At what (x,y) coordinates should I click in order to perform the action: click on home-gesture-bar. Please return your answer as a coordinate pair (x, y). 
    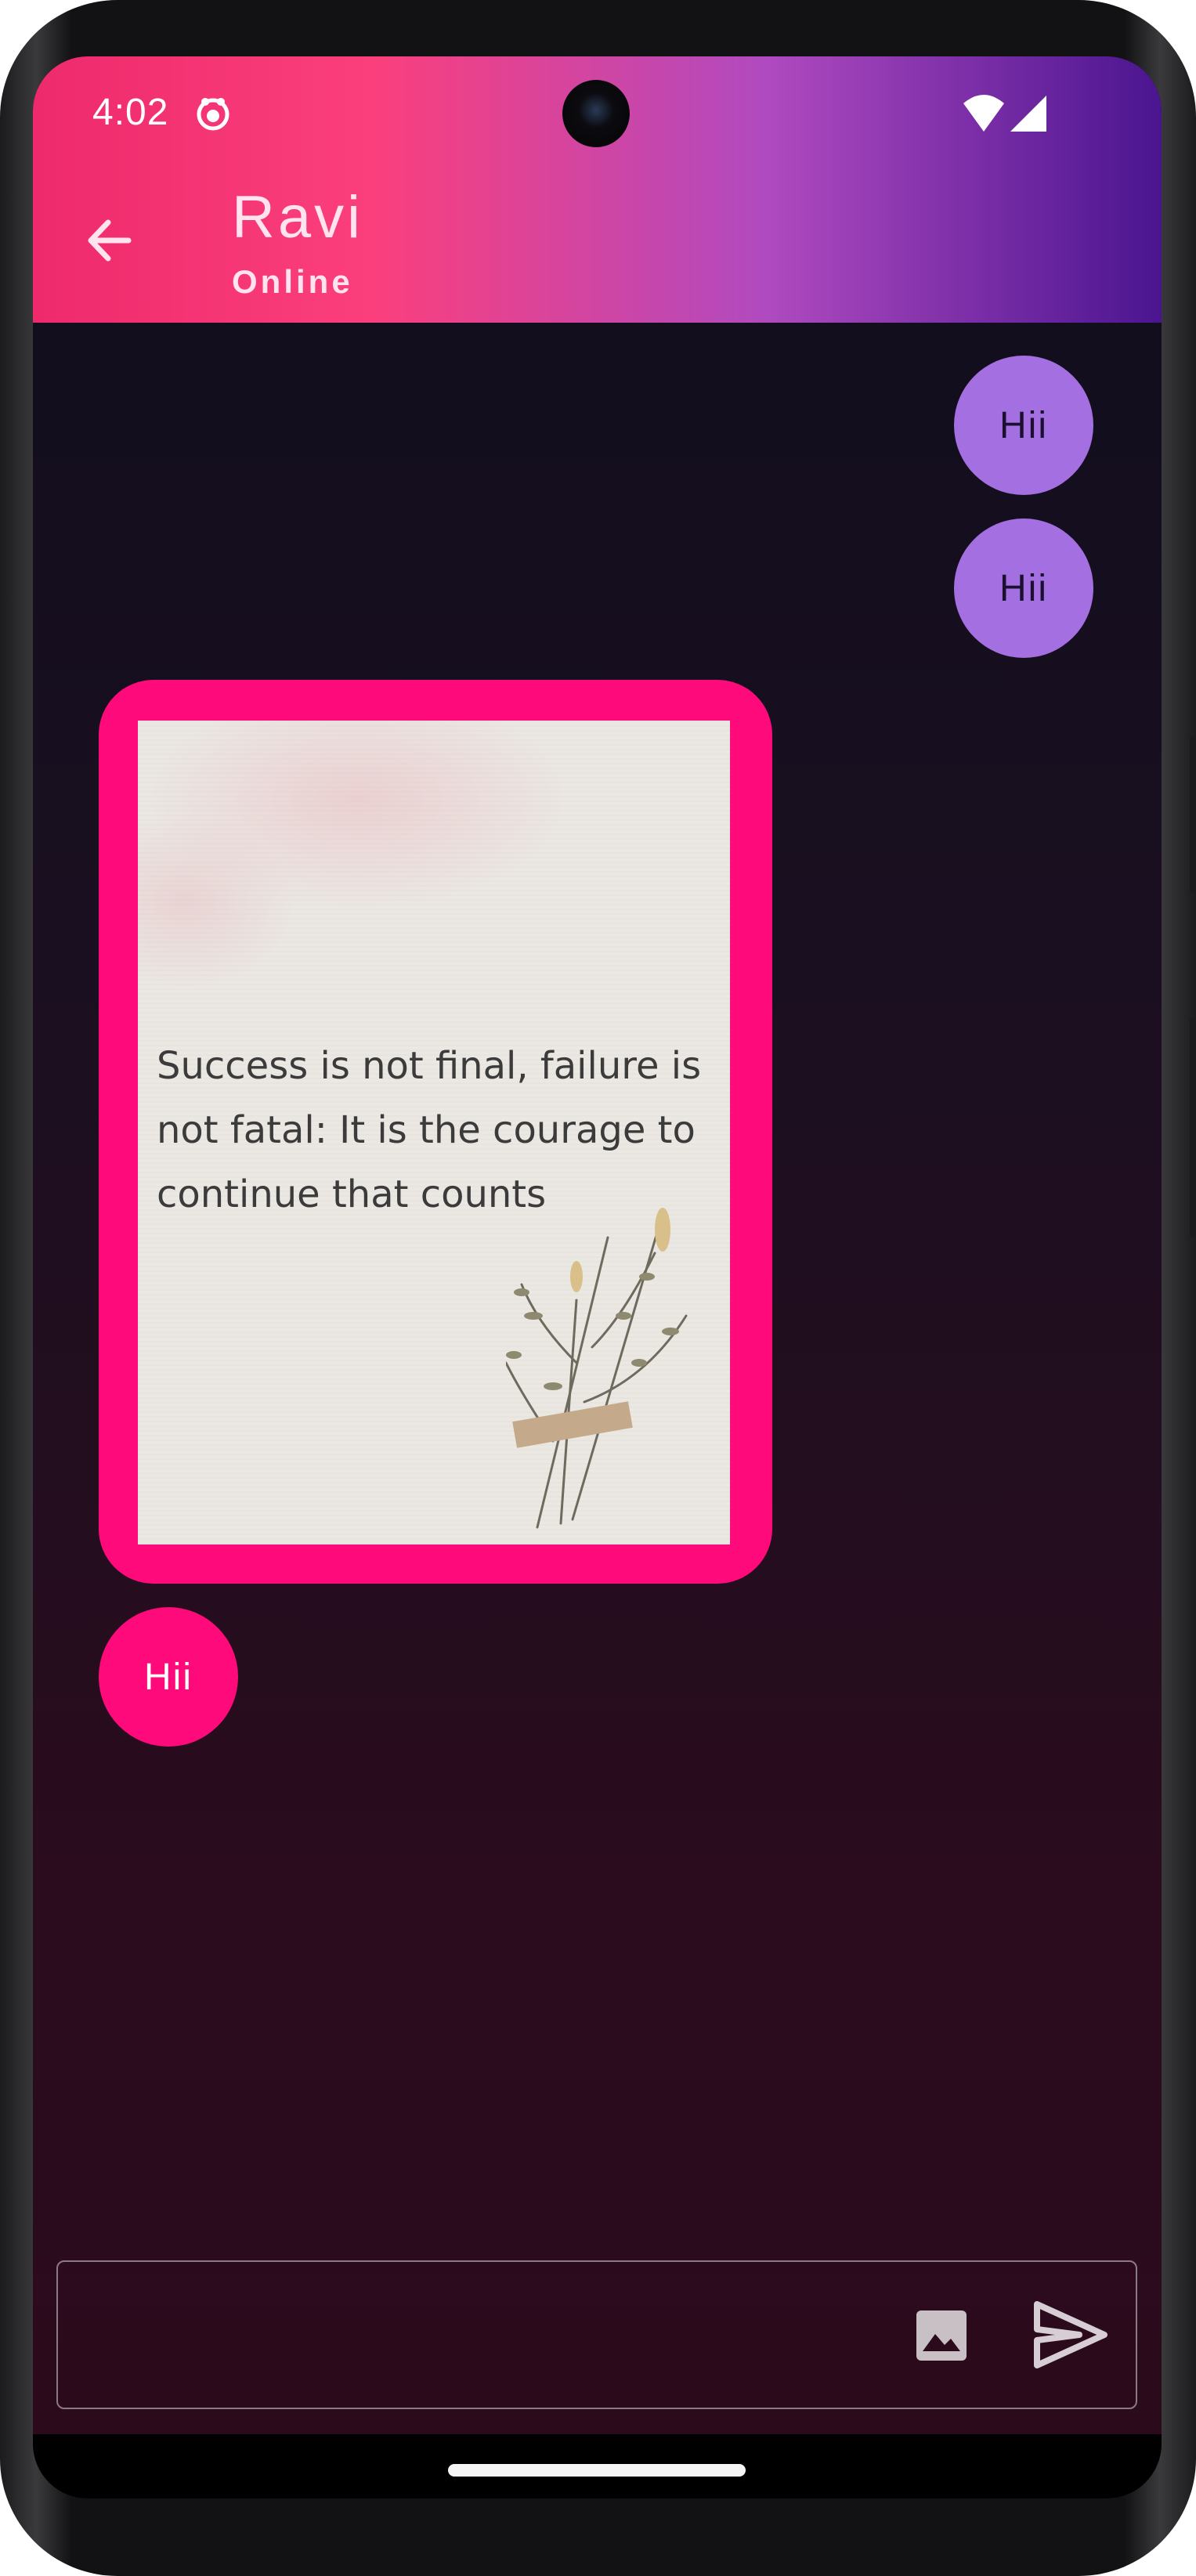
    Looking at the image, I should click on (597, 2470).